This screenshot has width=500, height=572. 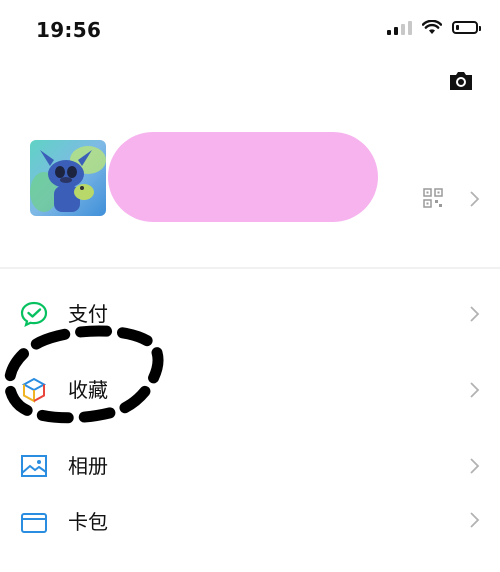 What do you see at coordinates (461, 81) in the screenshot?
I see `camera-icon` at bounding box center [461, 81].